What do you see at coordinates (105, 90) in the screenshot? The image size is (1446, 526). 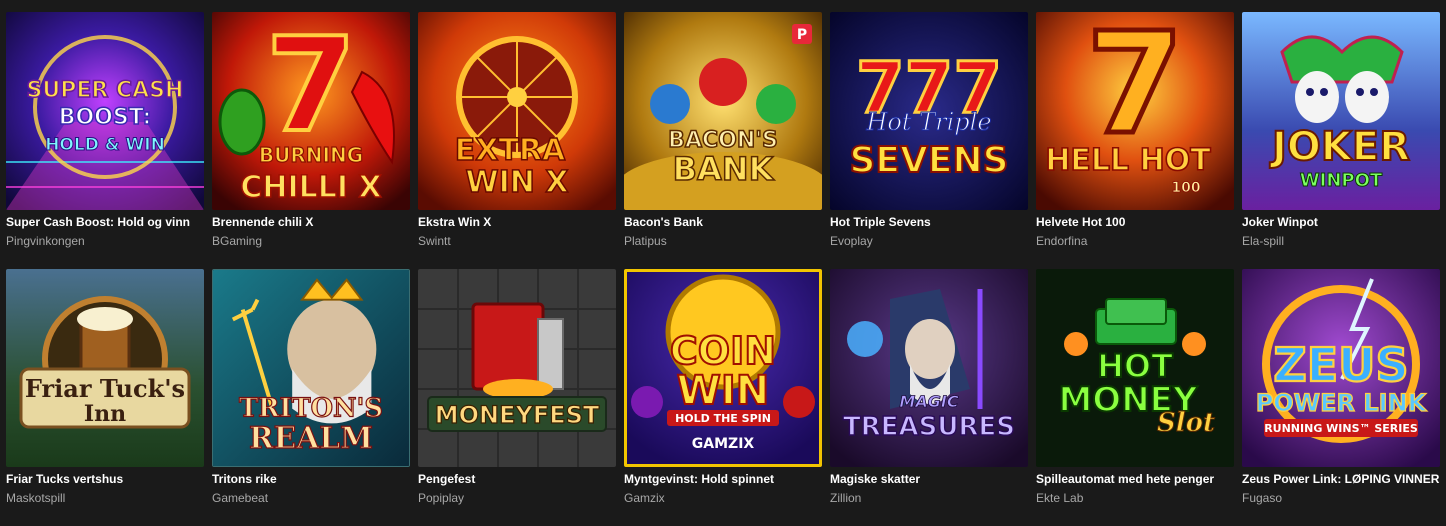 I see `logo-line-1: SUPER CASH` at bounding box center [105, 90].